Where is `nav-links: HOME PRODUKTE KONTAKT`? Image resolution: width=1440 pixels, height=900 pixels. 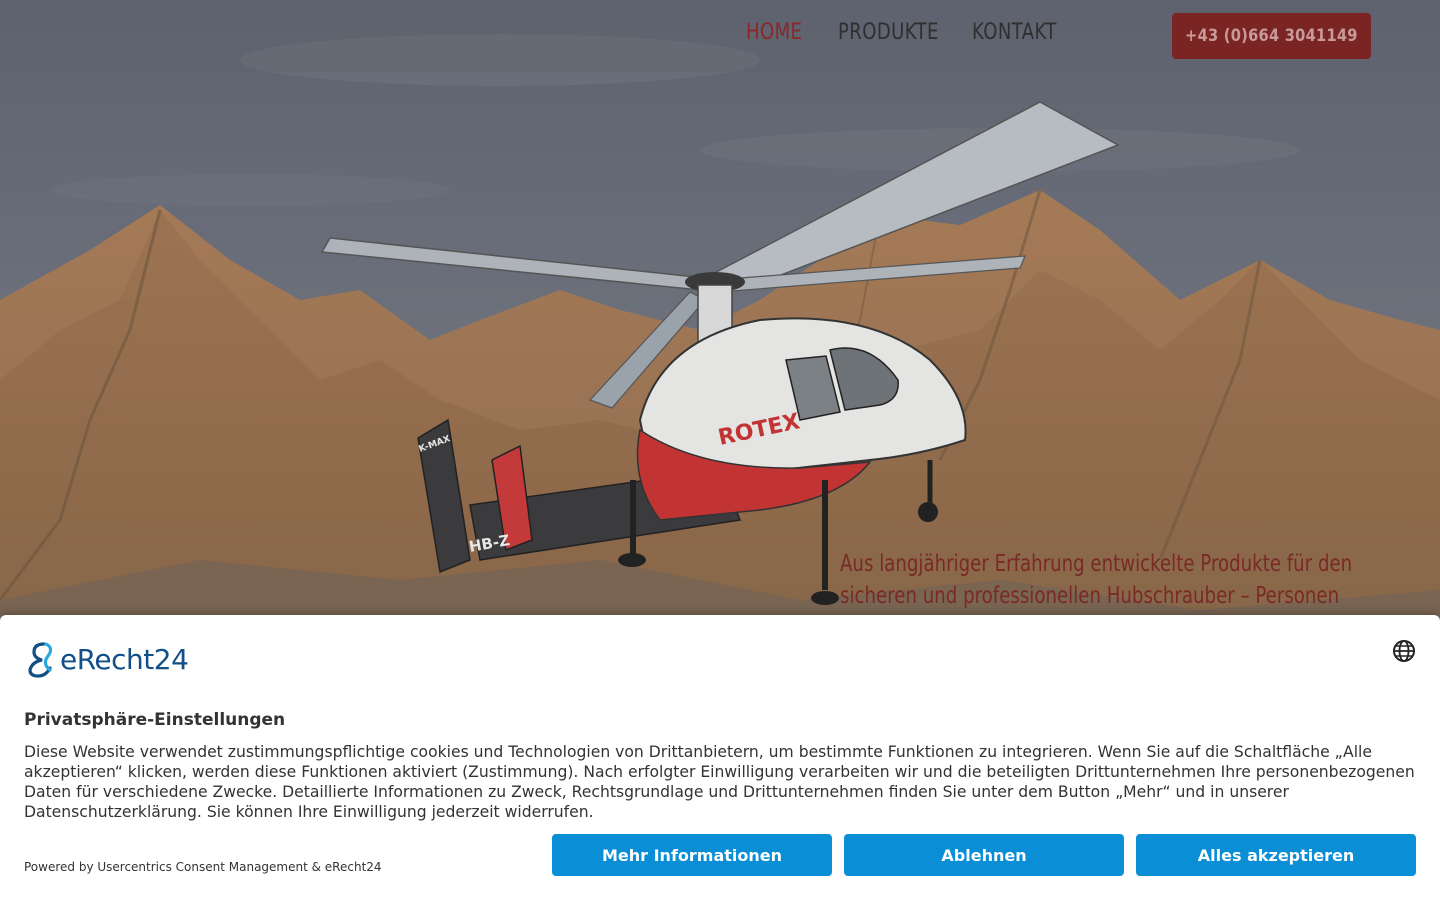 nav-links: HOME PRODUKTE KONTAKT is located at coordinates (901, 32).